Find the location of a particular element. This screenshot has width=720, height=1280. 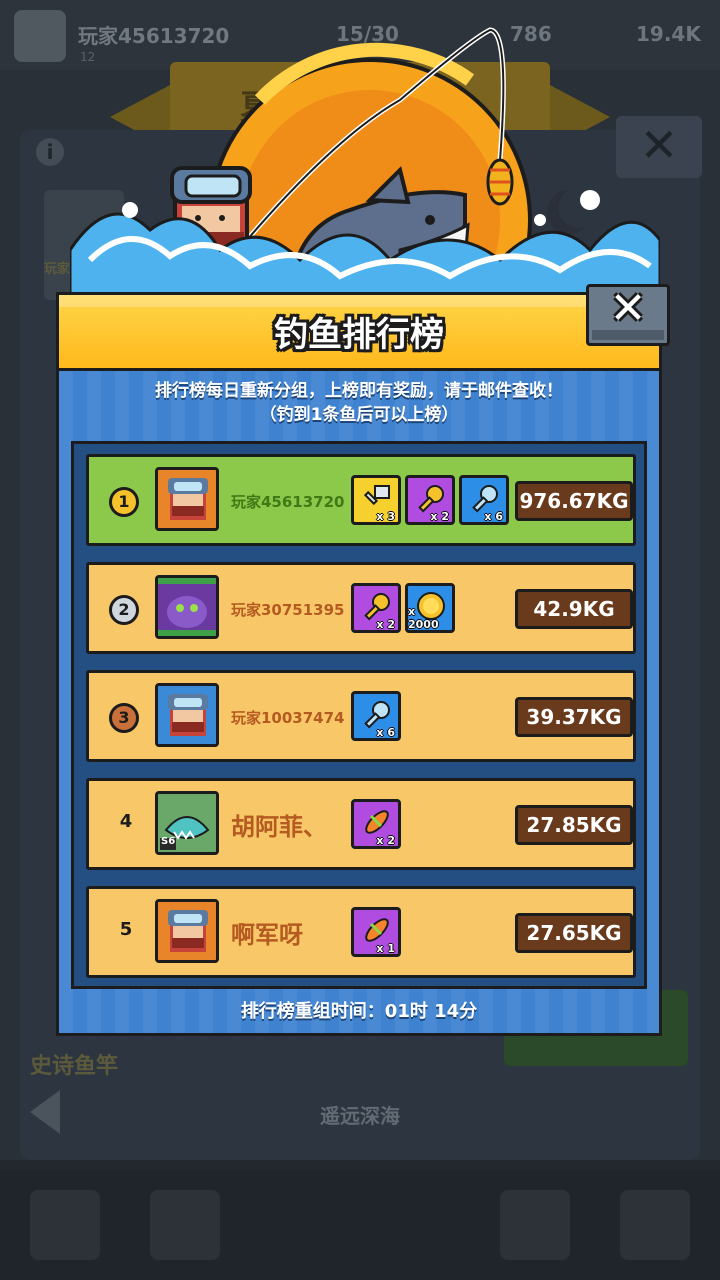

gold-coin-icon: x 2000 is located at coordinates (430, 608).